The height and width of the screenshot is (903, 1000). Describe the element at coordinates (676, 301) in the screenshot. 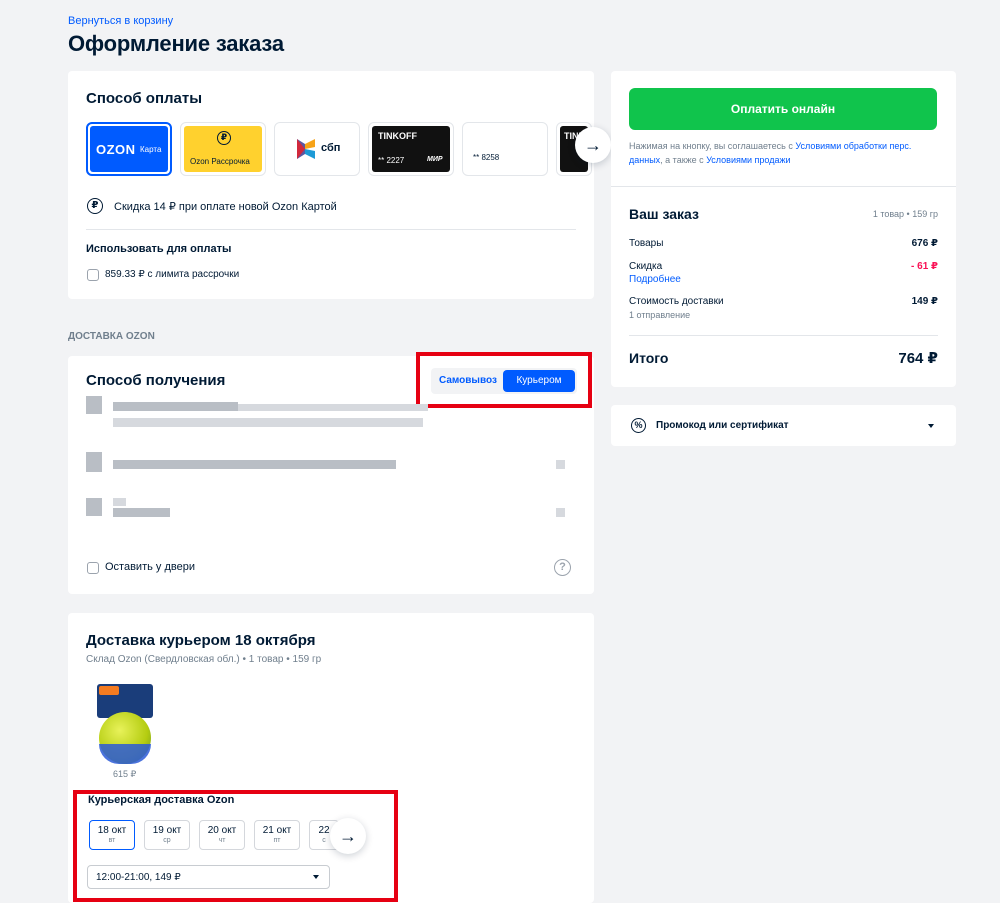

I see `shipping-label: Стоимость доставки` at that location.